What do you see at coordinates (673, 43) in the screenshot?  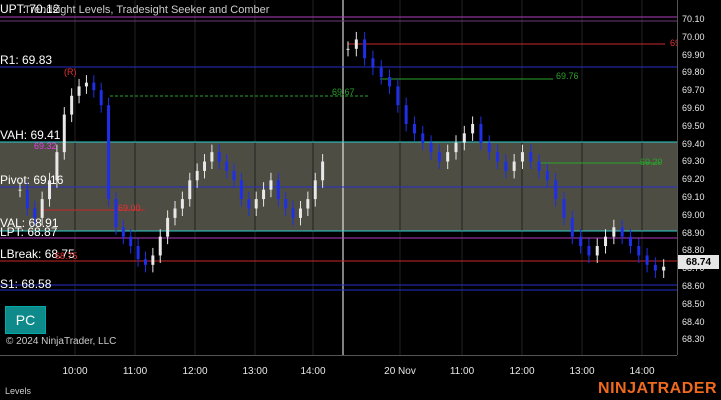 I see `annotation-69-top: 69` at bounding box center [673, 43].